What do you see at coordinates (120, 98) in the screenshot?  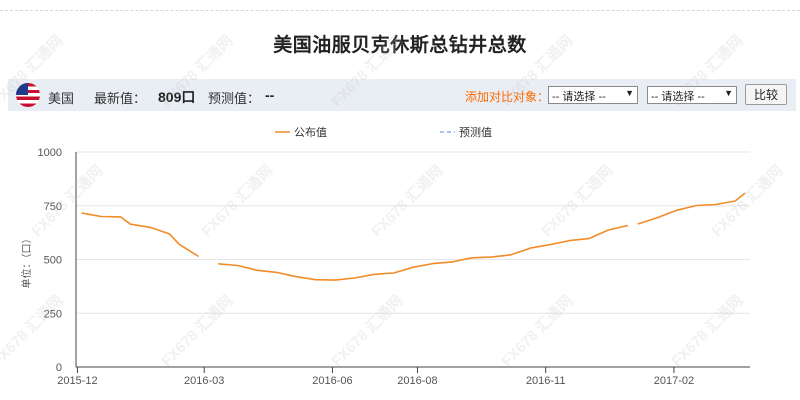 I see `latest-value-label: 最新值：` at bounding box center [120, 98].